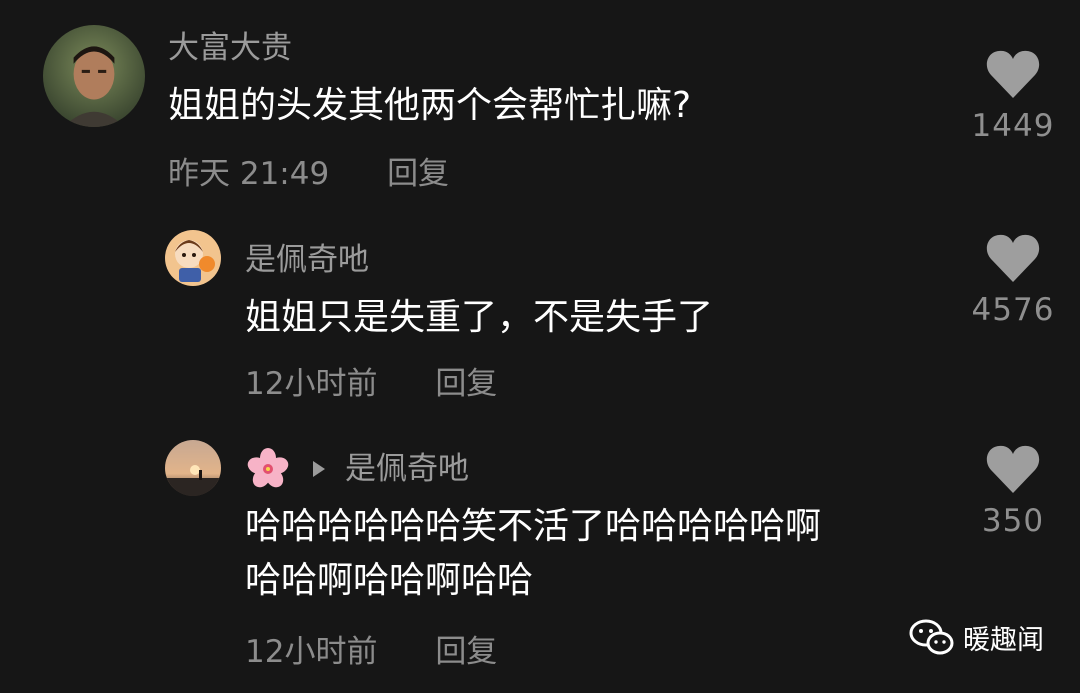 The height and width of the screenshot is (693, 1080). I want to click on comment-text: 姐姐只是失重了，不是失手了, so click(479, 318).